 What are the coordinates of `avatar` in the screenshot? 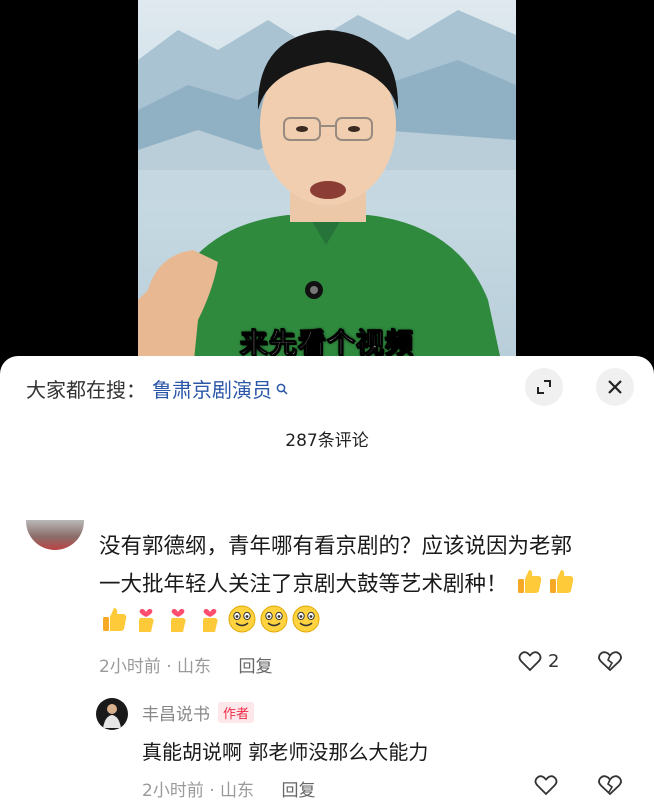 It's located at (55, 535).